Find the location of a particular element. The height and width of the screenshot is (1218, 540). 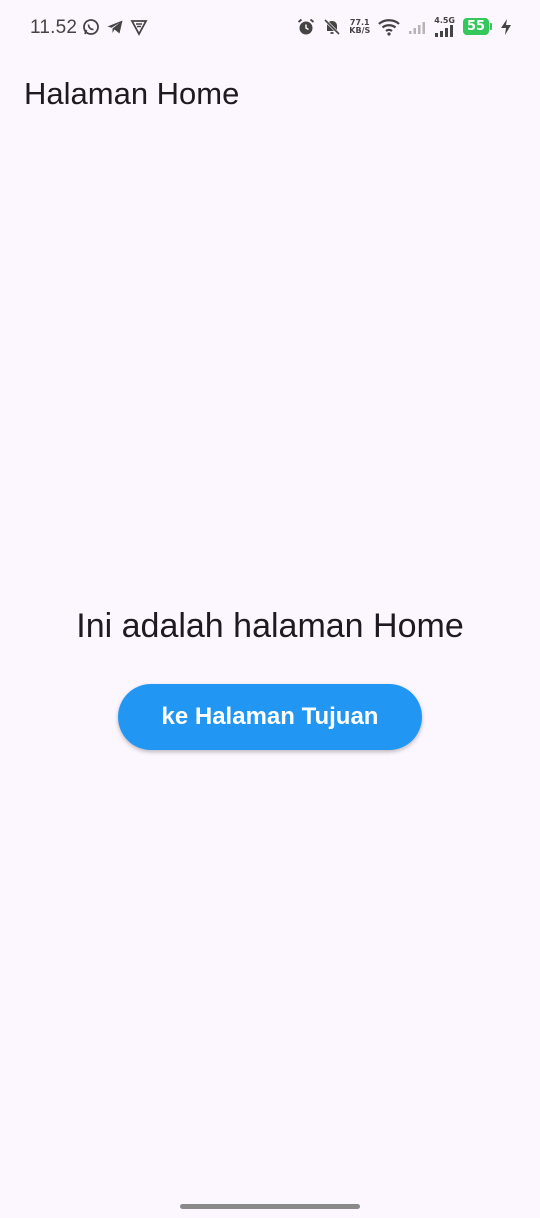

net-speed: 77.1 KB/S is located at coordinates (360, 26).